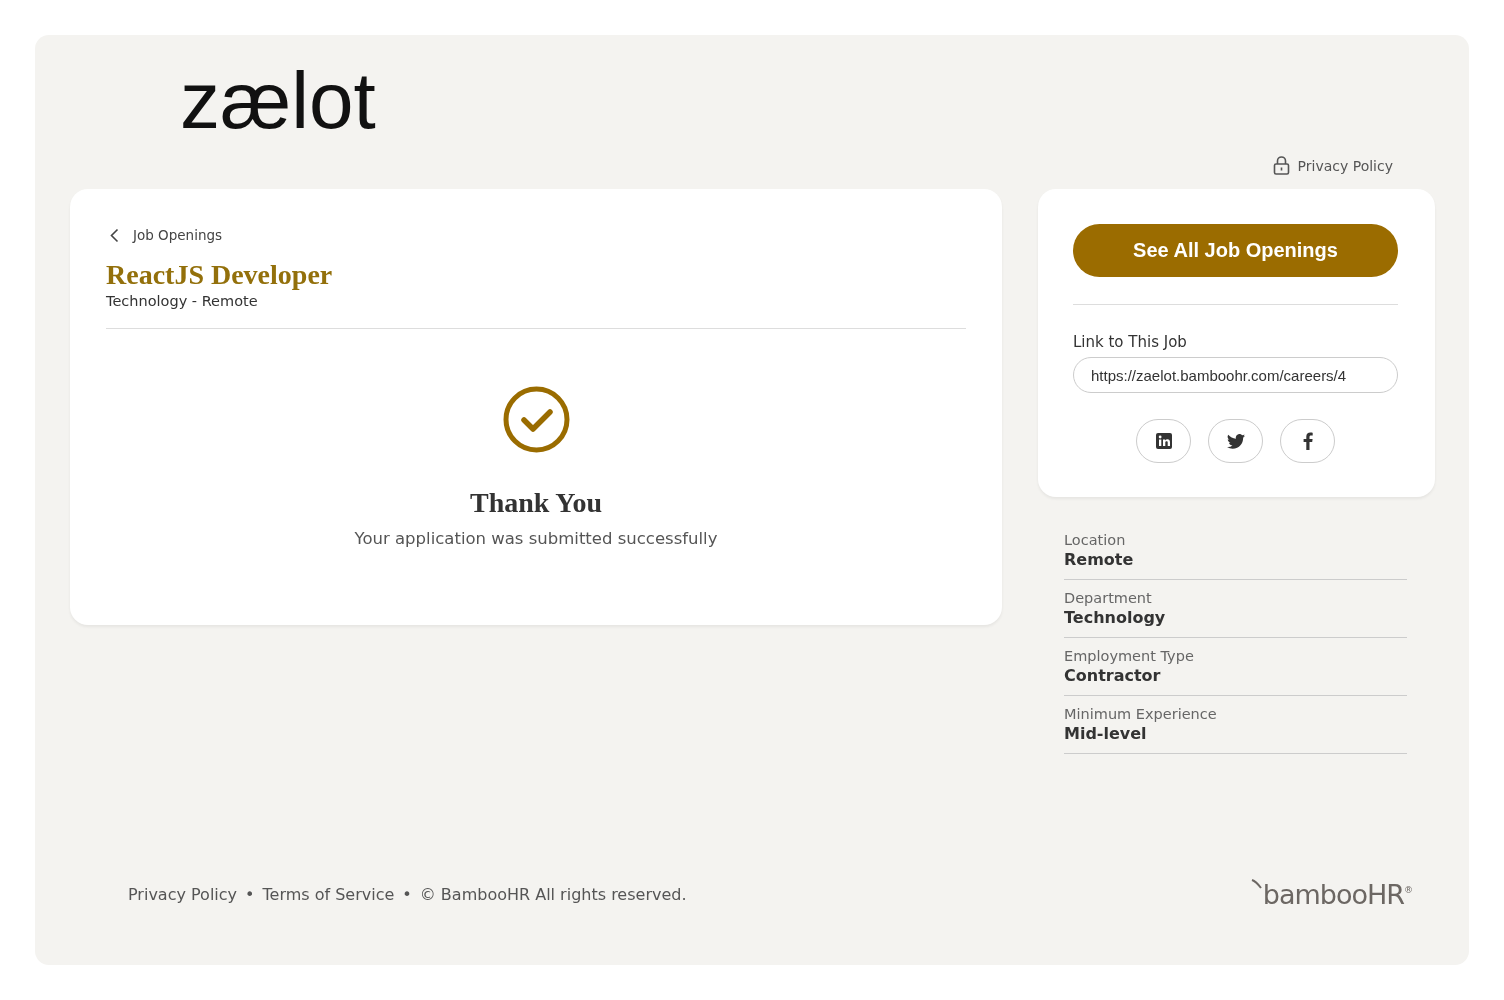 This screenshot has height=1000, width=1504. Describe the element at coordinates (1235, 250) in the screenshot. I see `see-all-jobs-button: See All Job Openings` at that location.